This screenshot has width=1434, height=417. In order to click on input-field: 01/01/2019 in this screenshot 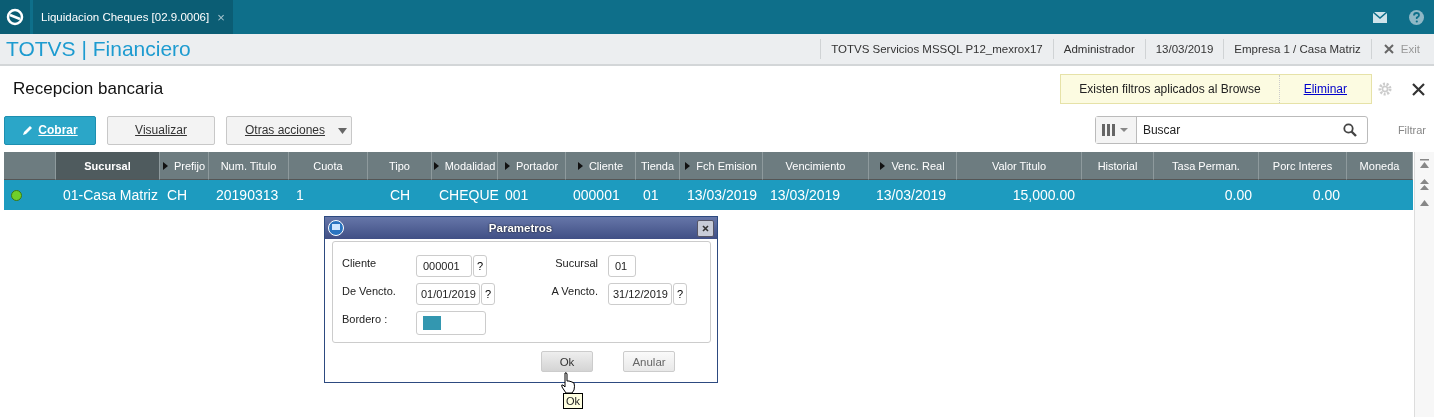, I will do `click(448, 294)`.